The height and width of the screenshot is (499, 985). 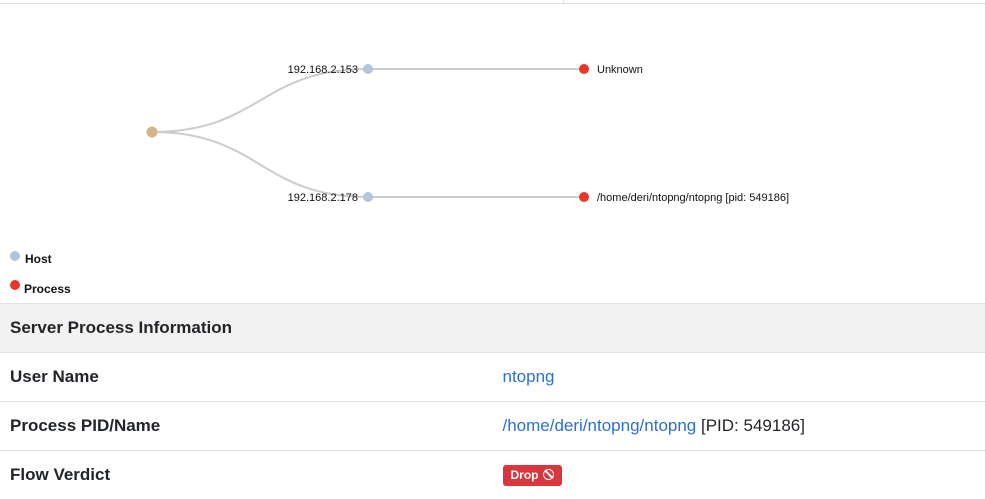 I want to click on process-node-label: Unknown, so click(x=620, y=70).